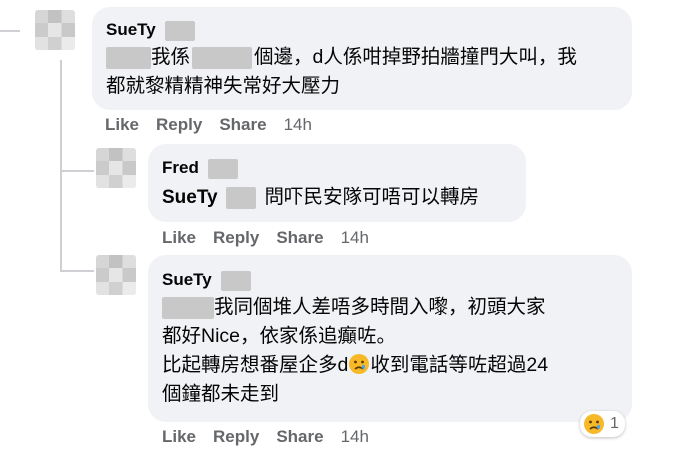 This screenshot has width=690, height=454. I want to click on mention-link: SueTy, so click(190, 197).